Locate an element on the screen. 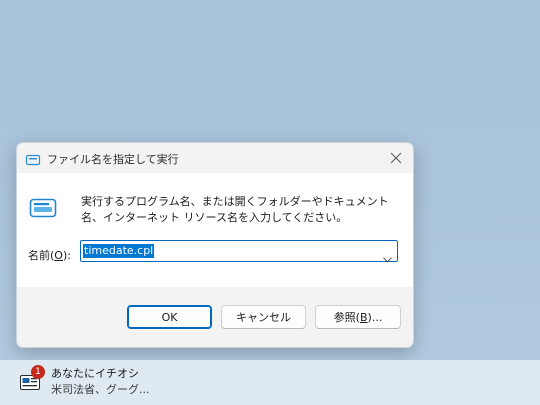 Image resolution: width=540 pixels, height=405 pixels. ok-button-label: OK is located at coordinates (169, 317).